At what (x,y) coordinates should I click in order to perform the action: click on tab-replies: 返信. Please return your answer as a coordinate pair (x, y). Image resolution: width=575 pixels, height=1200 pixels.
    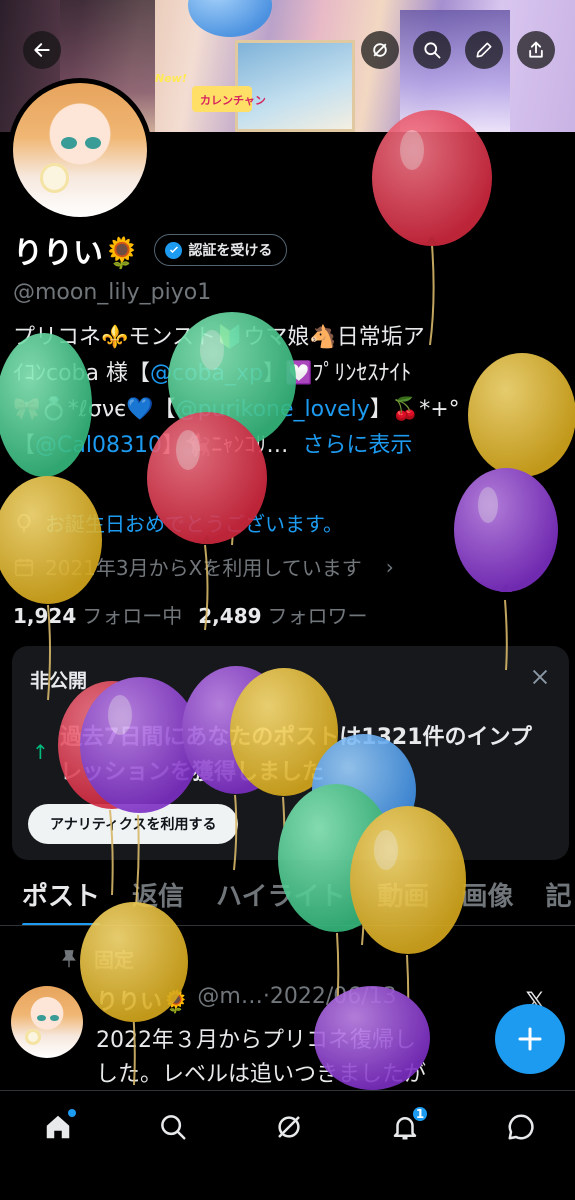
    Looking at the image, I should click on (158, 898).